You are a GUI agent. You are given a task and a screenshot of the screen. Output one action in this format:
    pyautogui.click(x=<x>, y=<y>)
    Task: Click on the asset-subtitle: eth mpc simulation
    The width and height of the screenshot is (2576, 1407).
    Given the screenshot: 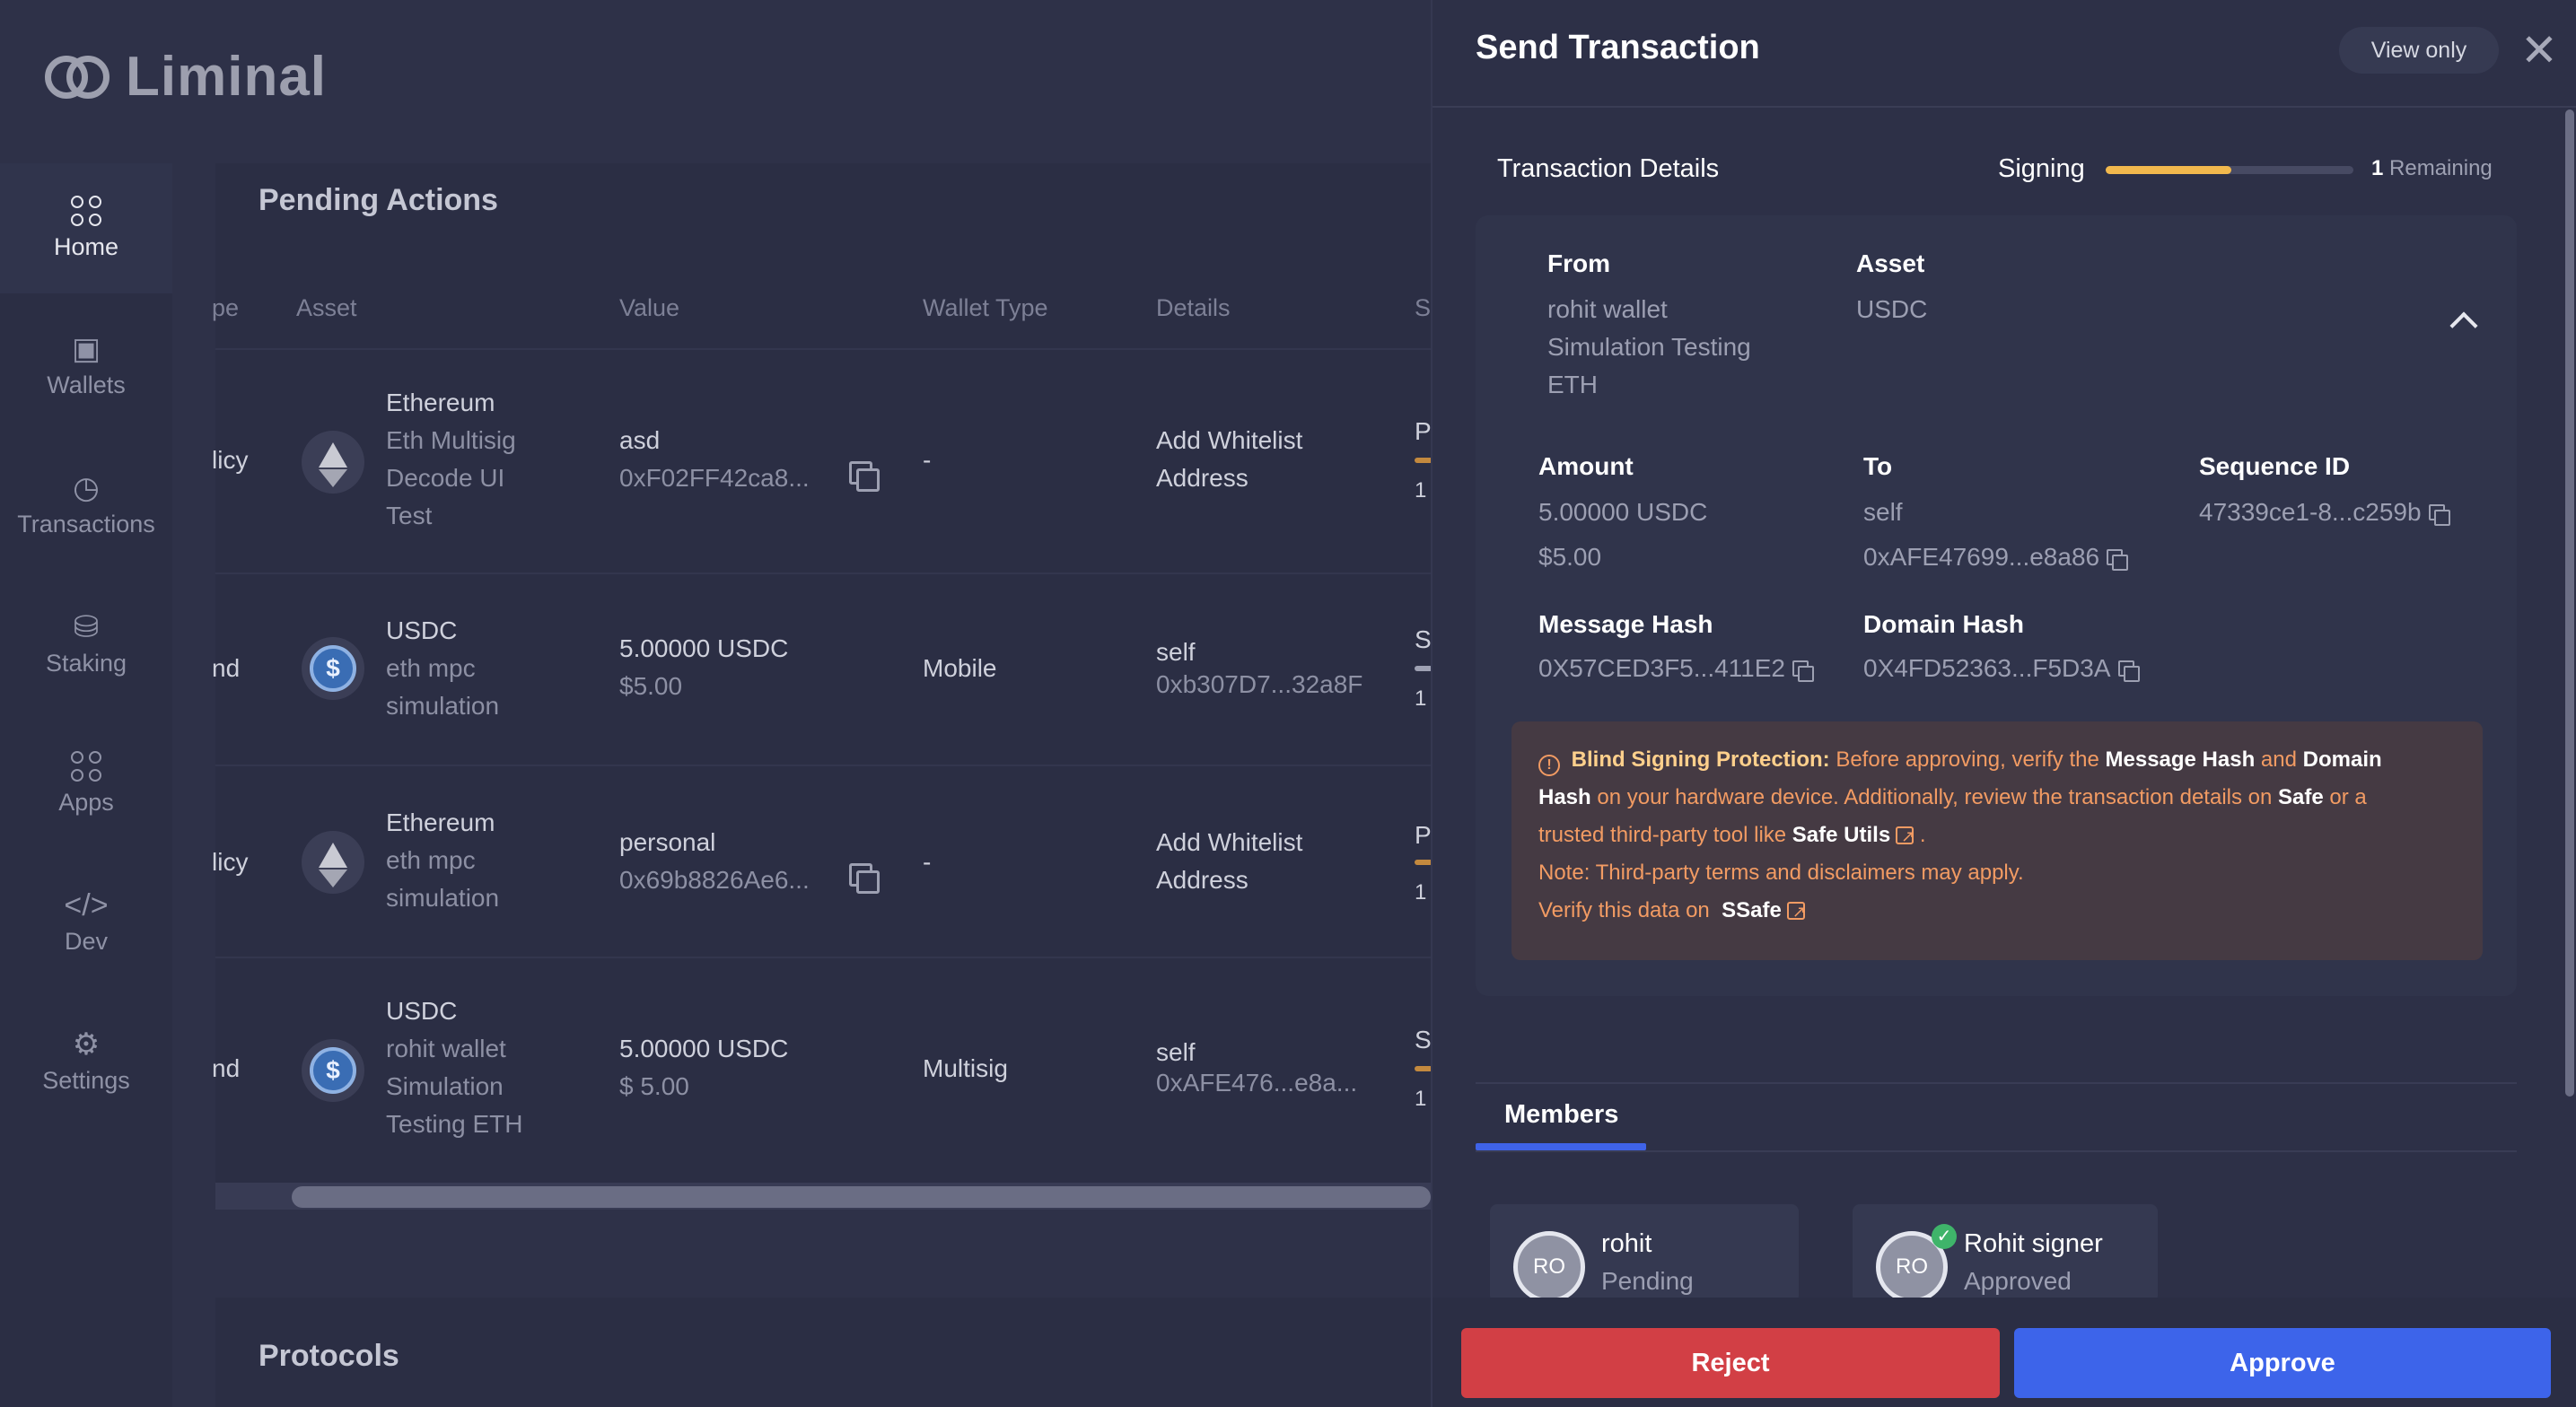 What is the action you would take?
    pyautogui.click(x=443, y=879)
    